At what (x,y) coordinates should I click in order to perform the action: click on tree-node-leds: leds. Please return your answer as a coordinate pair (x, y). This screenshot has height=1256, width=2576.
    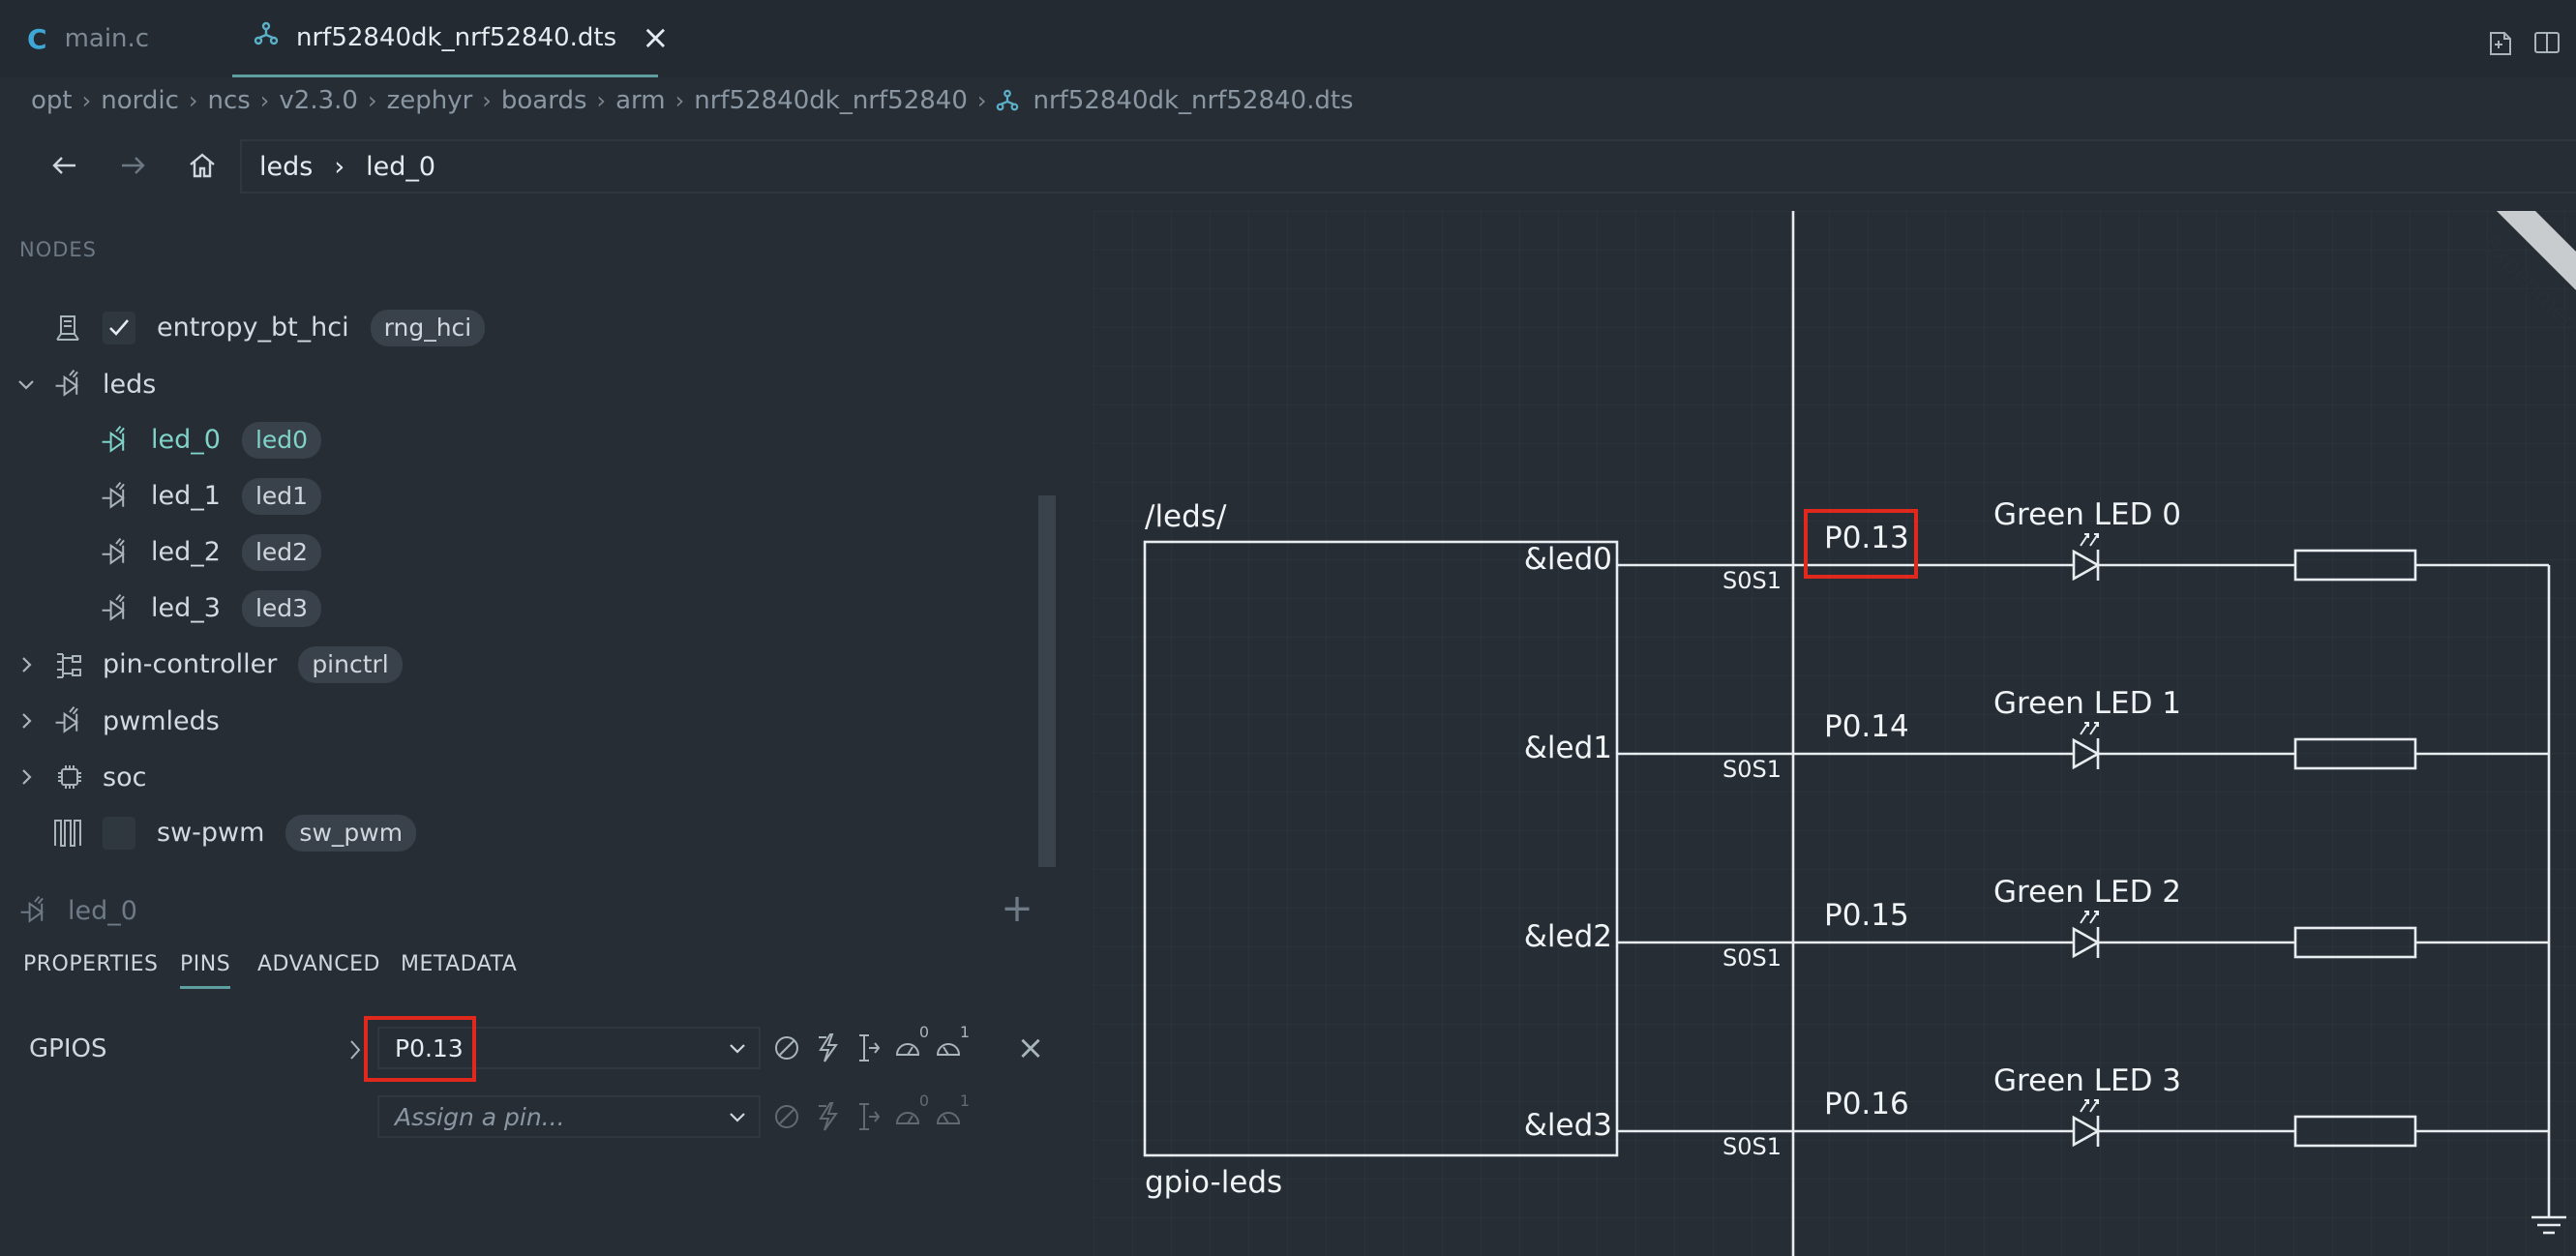
    Looking at the image, I should click on (513, 384).